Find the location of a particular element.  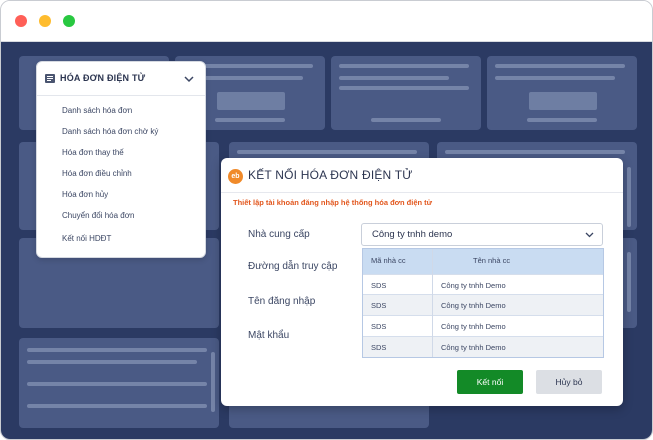

invoice-menu-header: HÓA ĐƠN ĐIỆN TỬ is located at coordinates (121, 79).